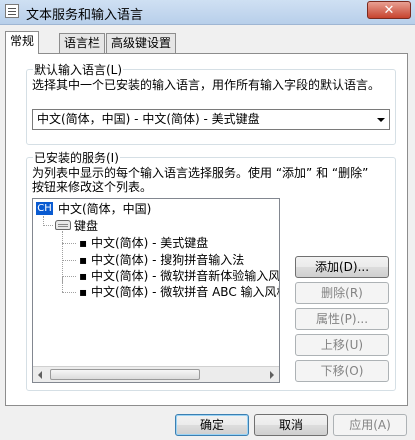  I want to click on installed-services-description-2: 按钮来修改这个列表。, so click(92, 187).